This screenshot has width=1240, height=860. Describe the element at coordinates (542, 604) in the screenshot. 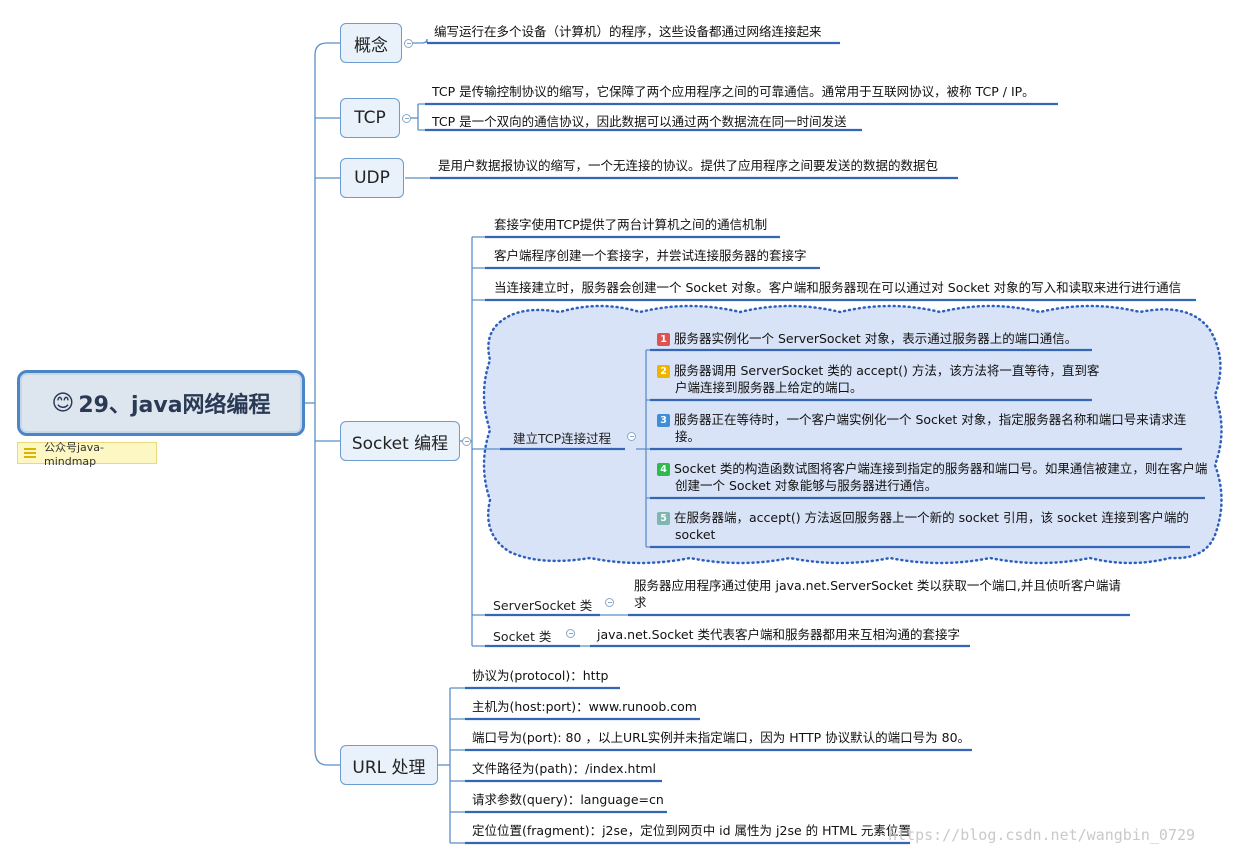

I see `serversocket-node: ServerSocket 类` at that location.